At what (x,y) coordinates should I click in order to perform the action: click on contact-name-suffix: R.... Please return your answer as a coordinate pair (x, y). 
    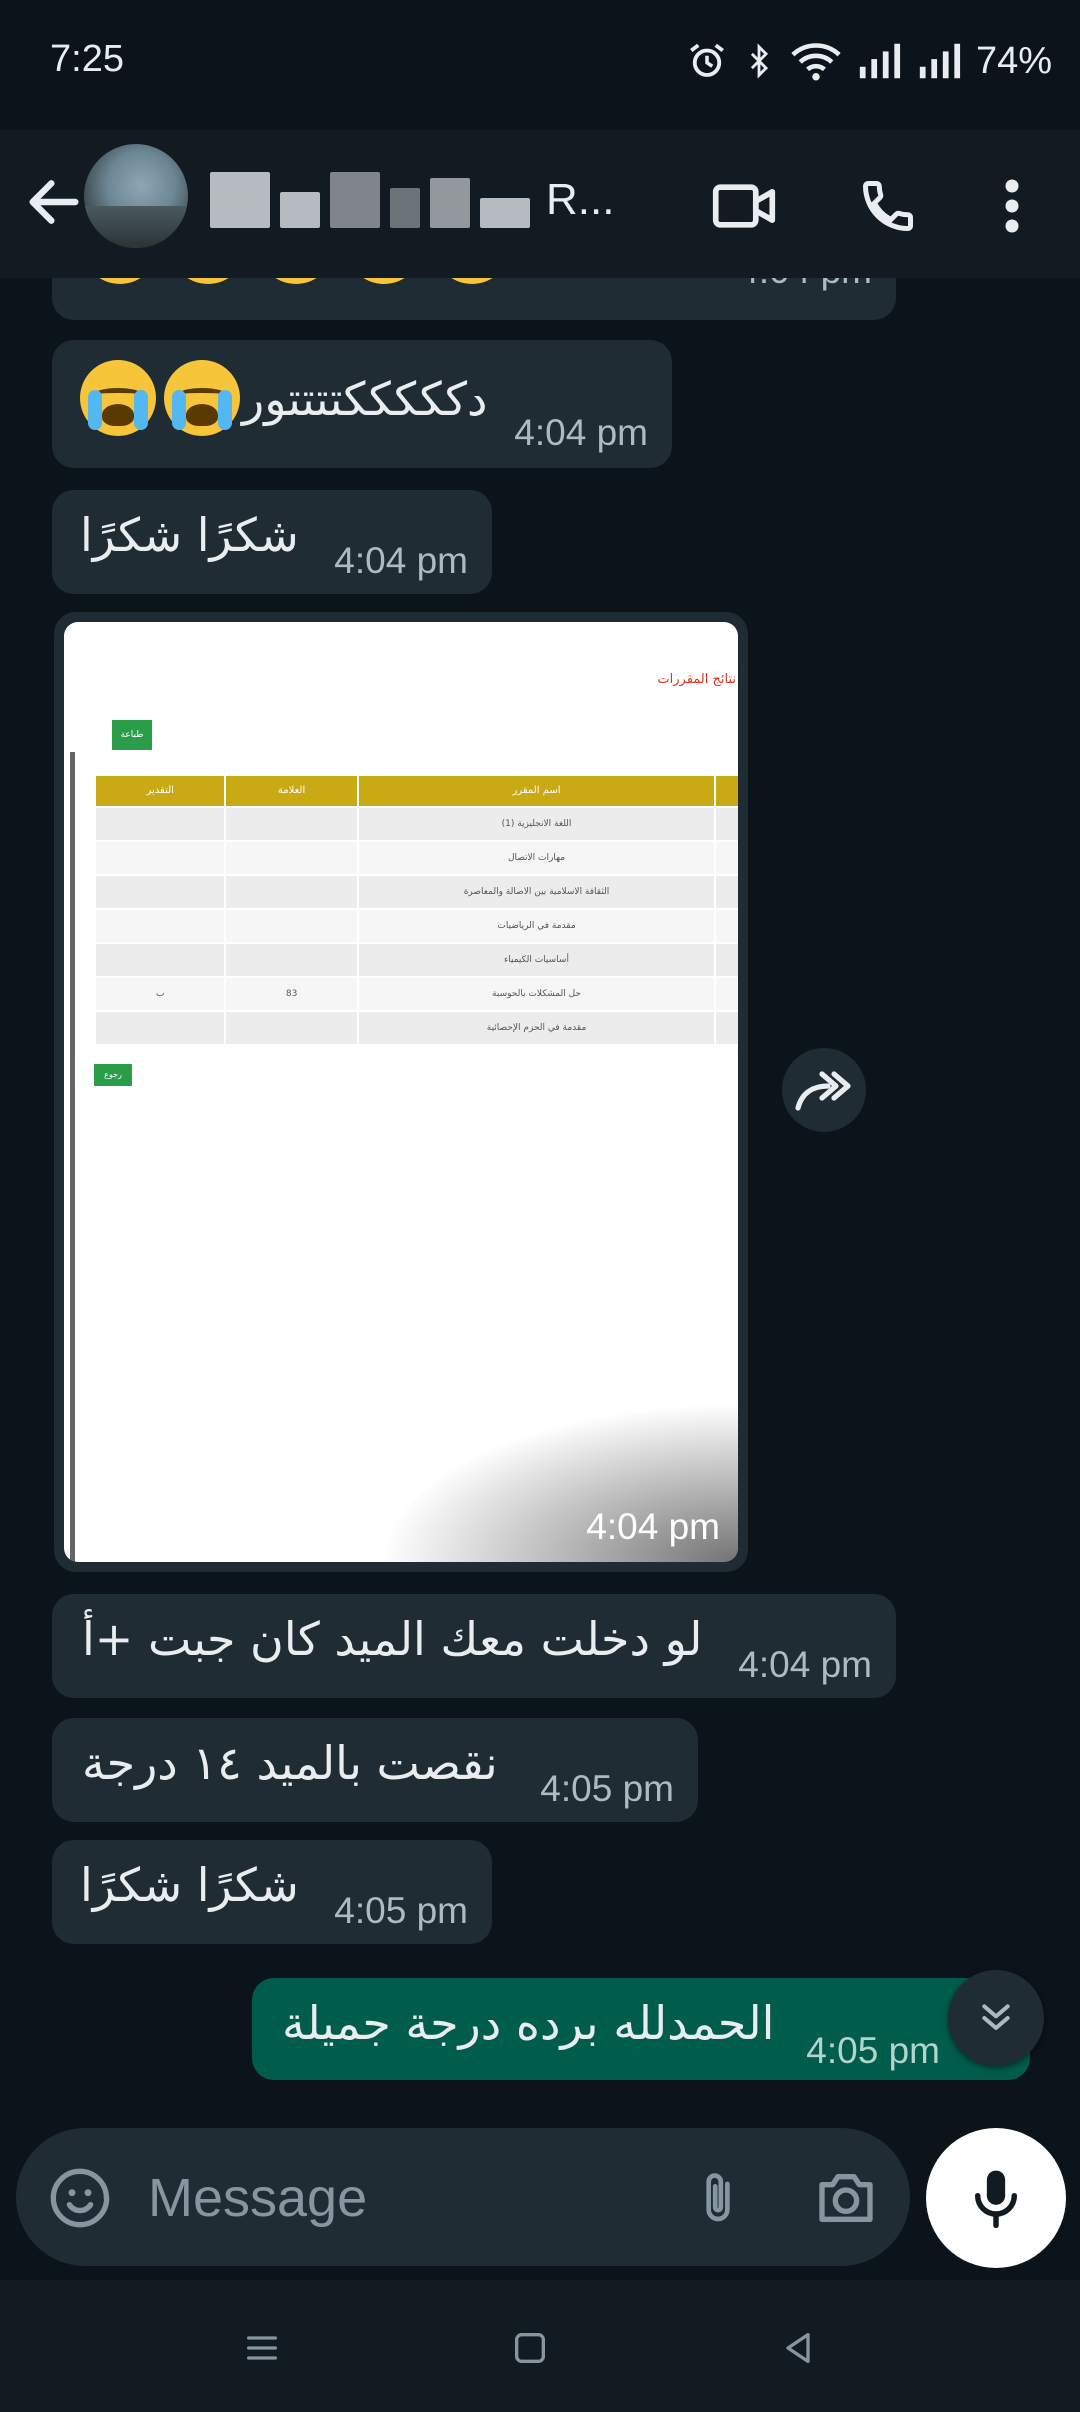
    Looking at the image, I should click on (580, 199).